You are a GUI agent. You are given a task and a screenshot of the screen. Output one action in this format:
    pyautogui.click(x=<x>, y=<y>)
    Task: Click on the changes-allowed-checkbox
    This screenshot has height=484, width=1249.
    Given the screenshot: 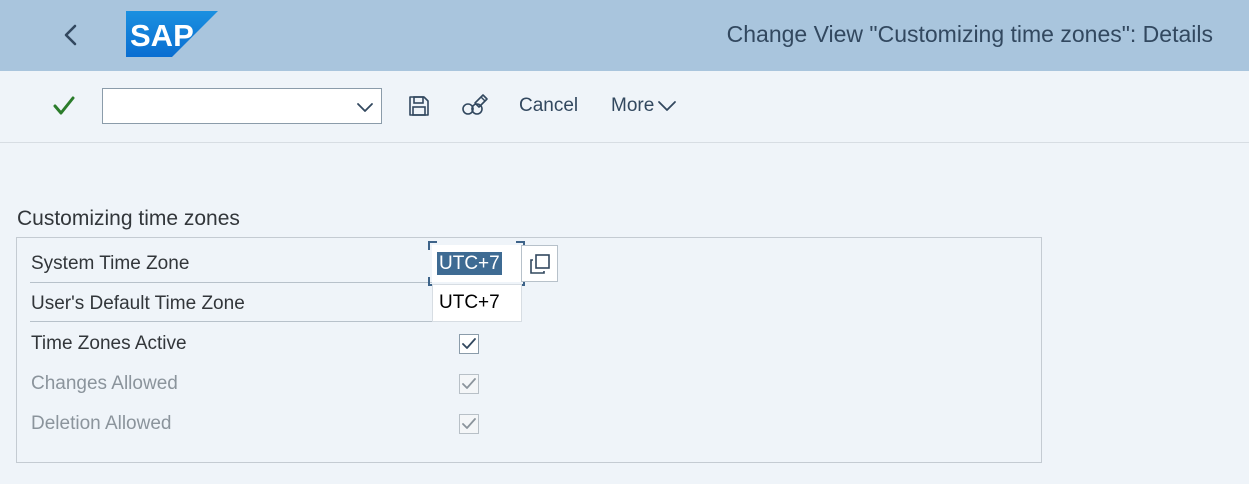 What is the action you would take?
    pyautogui.click(x=469, y=384)
    